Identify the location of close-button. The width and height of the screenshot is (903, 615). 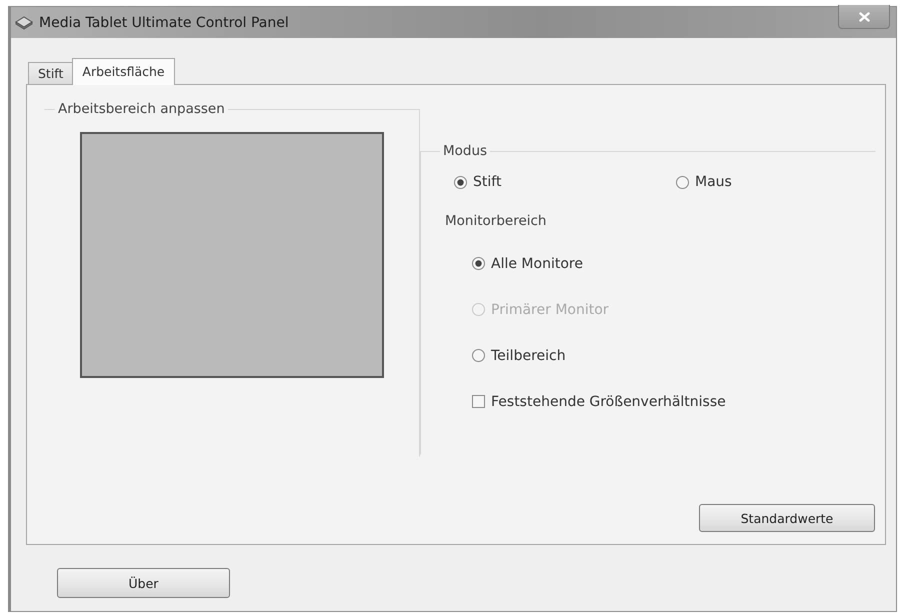
(864, 17).